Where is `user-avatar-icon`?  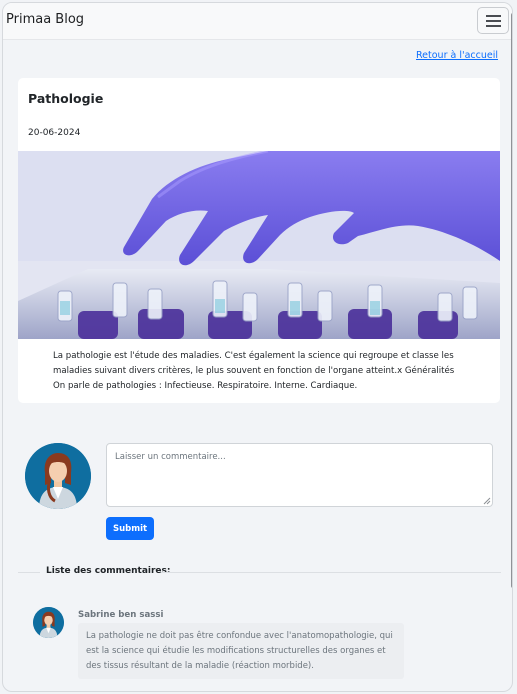 user-avatar-icon is located at coordinates (58, 476).